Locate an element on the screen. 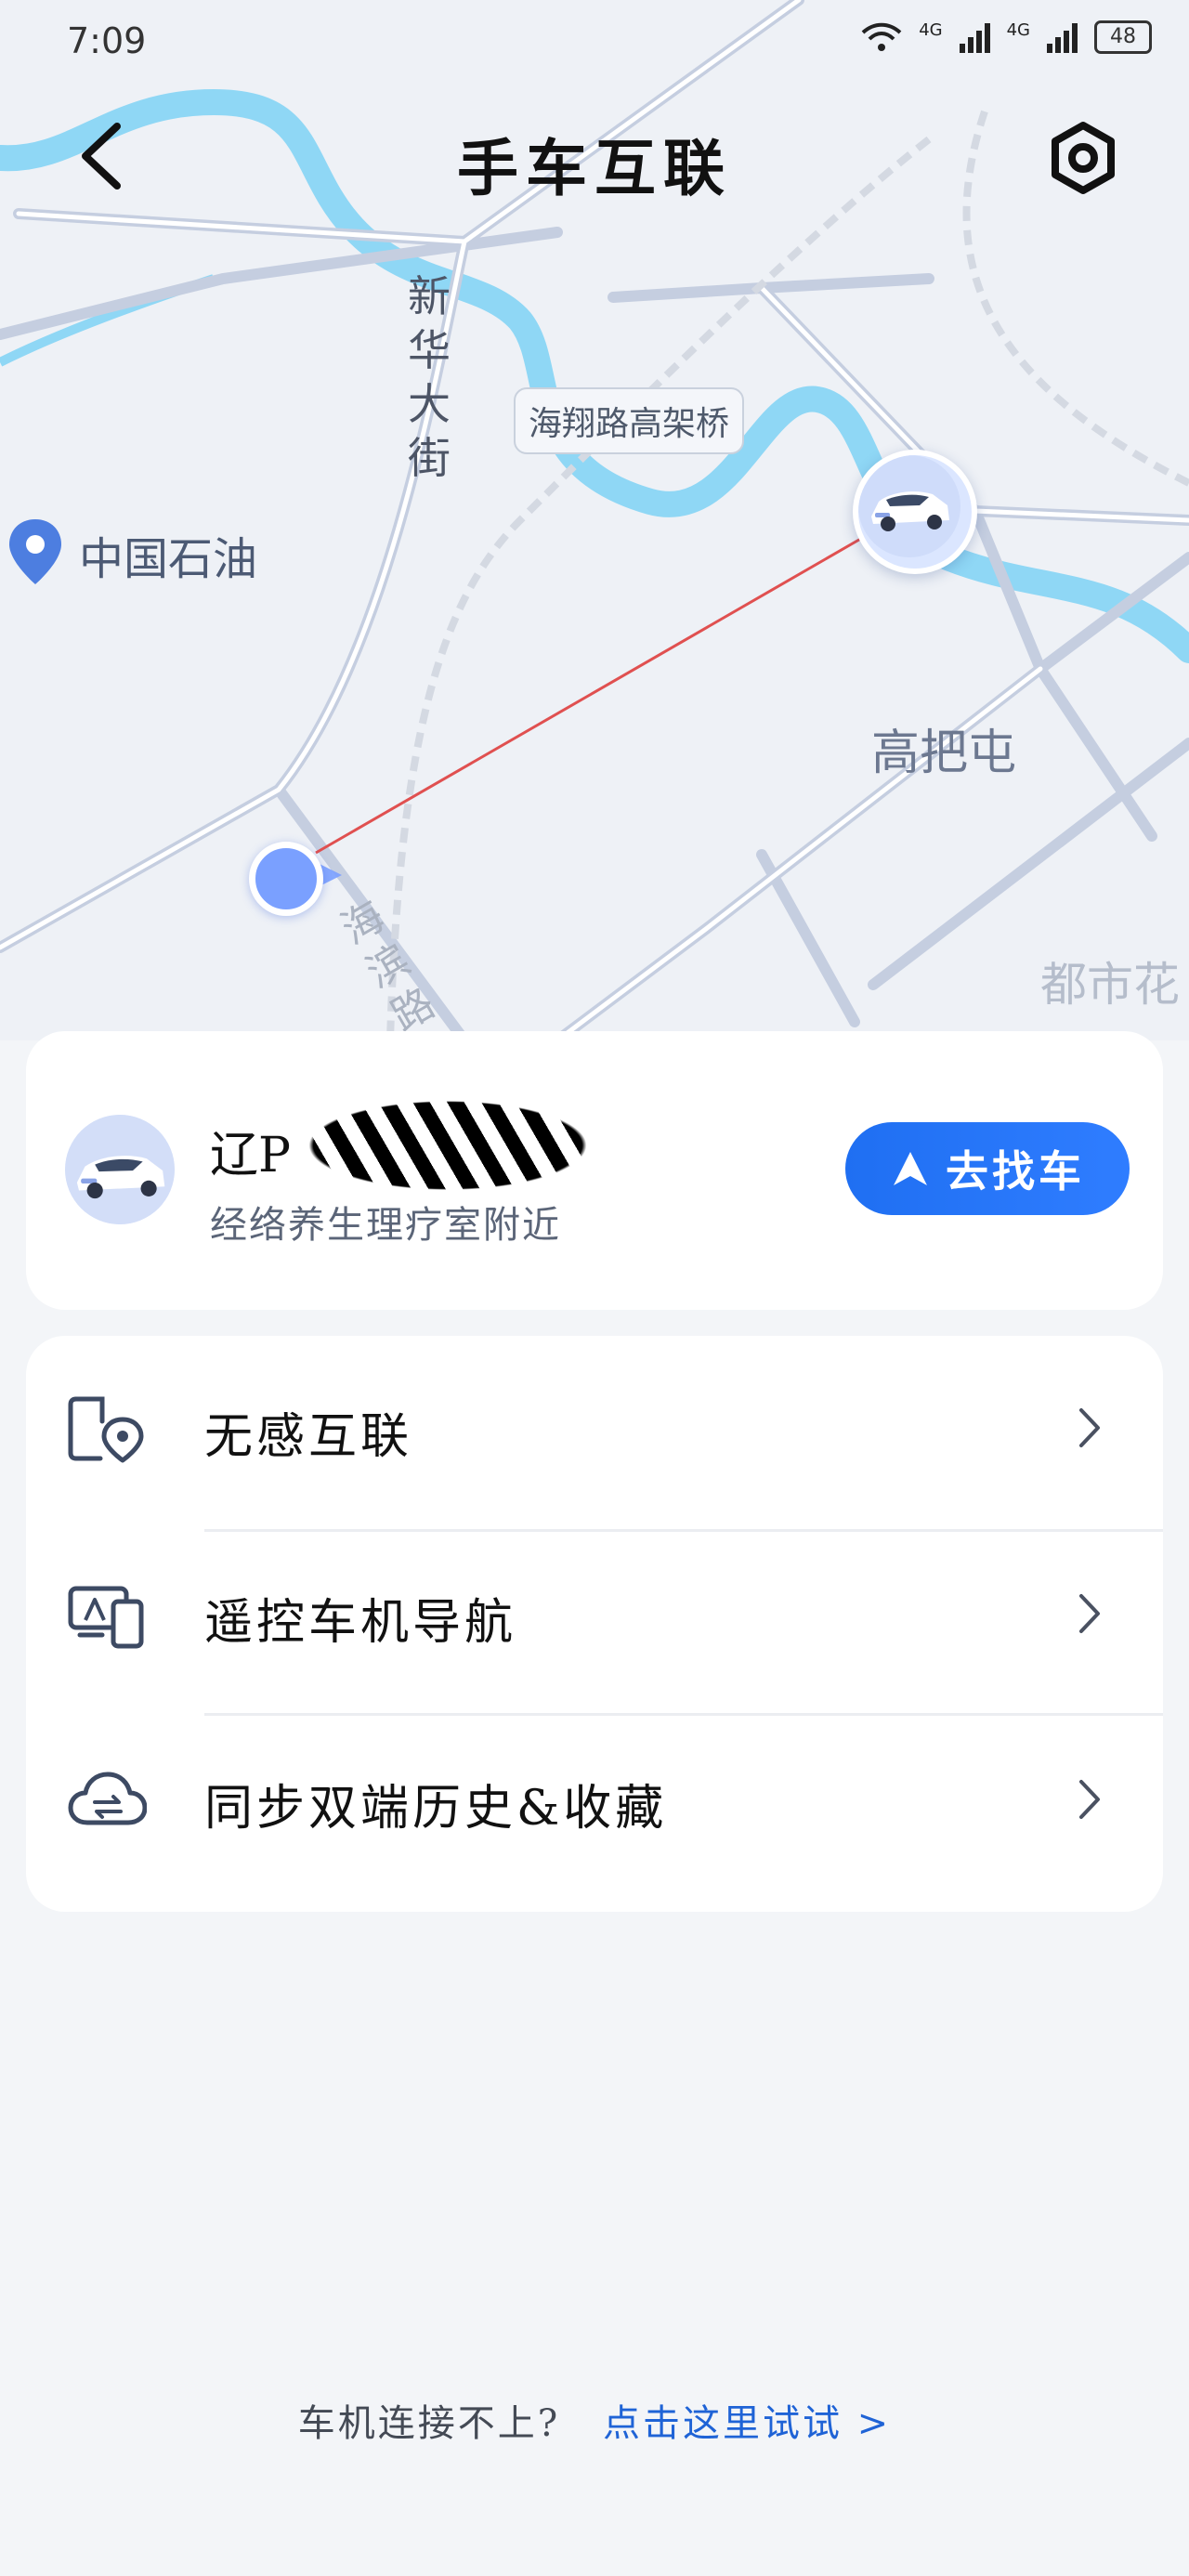 The image size is (1189, 2576). battery-icon: 48 is located at coordinates (1123, 37).